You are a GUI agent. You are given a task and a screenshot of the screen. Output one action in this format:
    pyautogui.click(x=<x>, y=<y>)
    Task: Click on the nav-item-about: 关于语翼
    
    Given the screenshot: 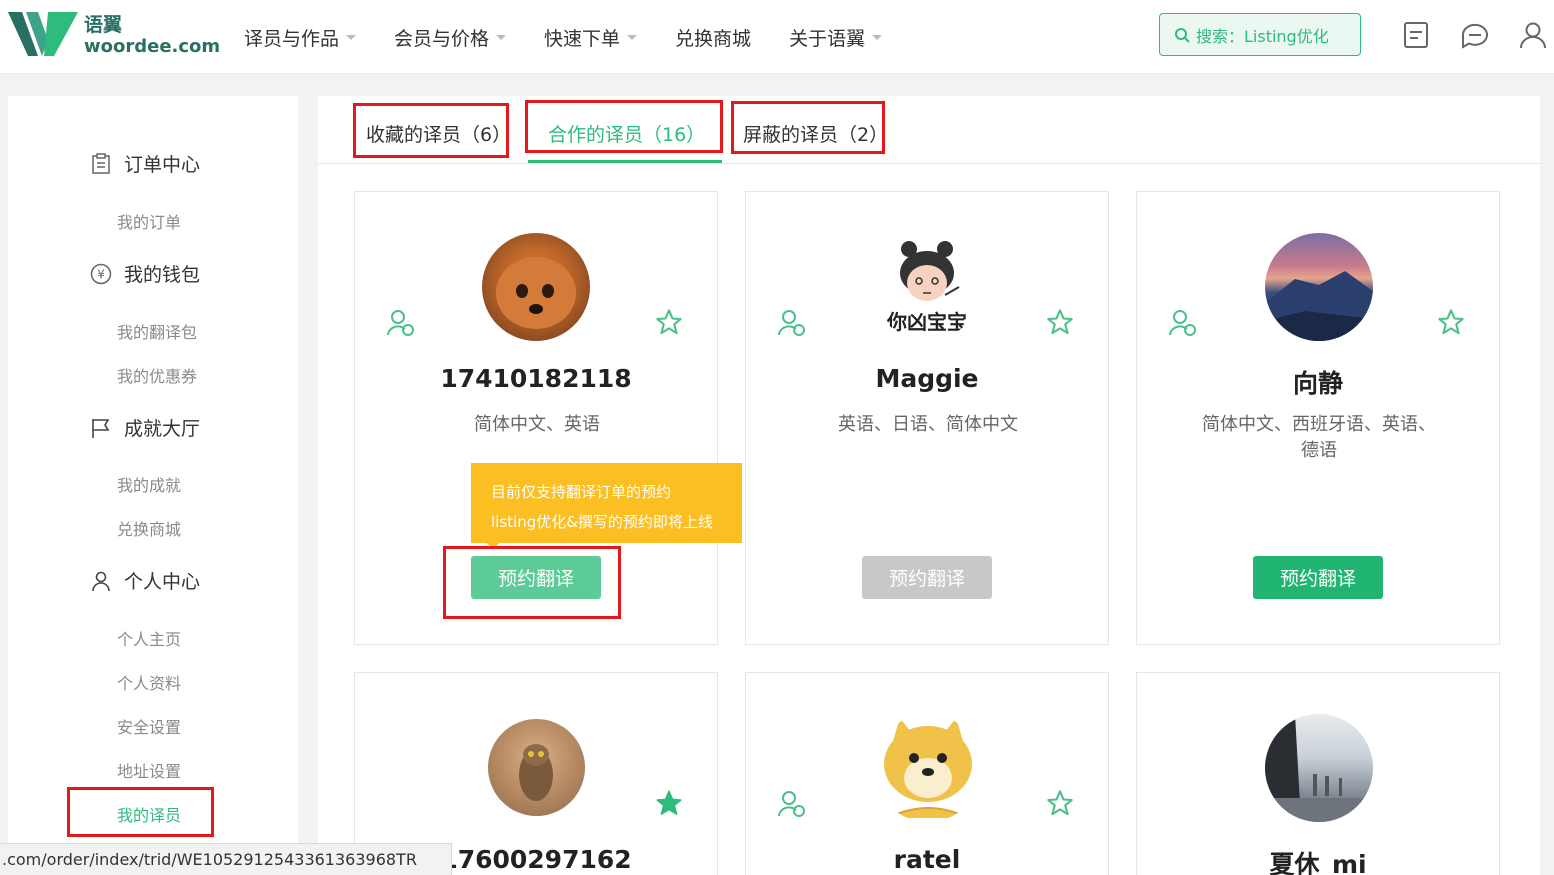 What is the action you would take?
    pyautogui.click(x=836, y=37)
    